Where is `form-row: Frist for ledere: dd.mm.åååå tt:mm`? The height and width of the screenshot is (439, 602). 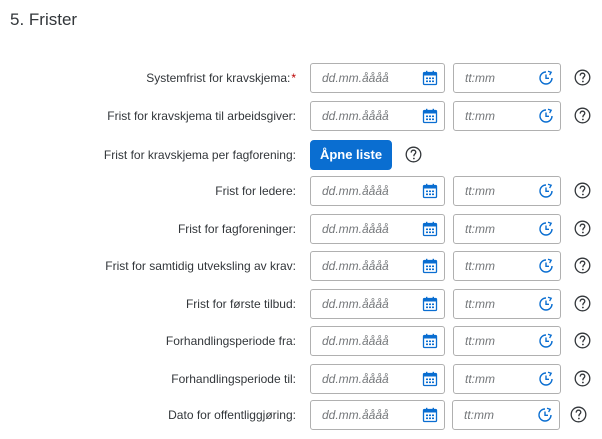 form-row: Frist for ledere: dd.mm.åååå tt:mm is located at coordinates (301, 191).